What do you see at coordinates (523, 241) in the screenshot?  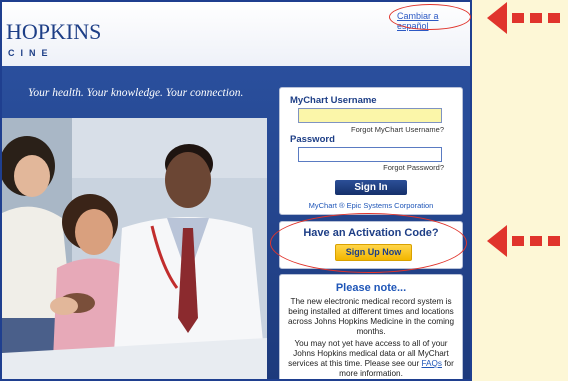 I see `arrow-left-icon-bottom` at bounding box center [523, 241].